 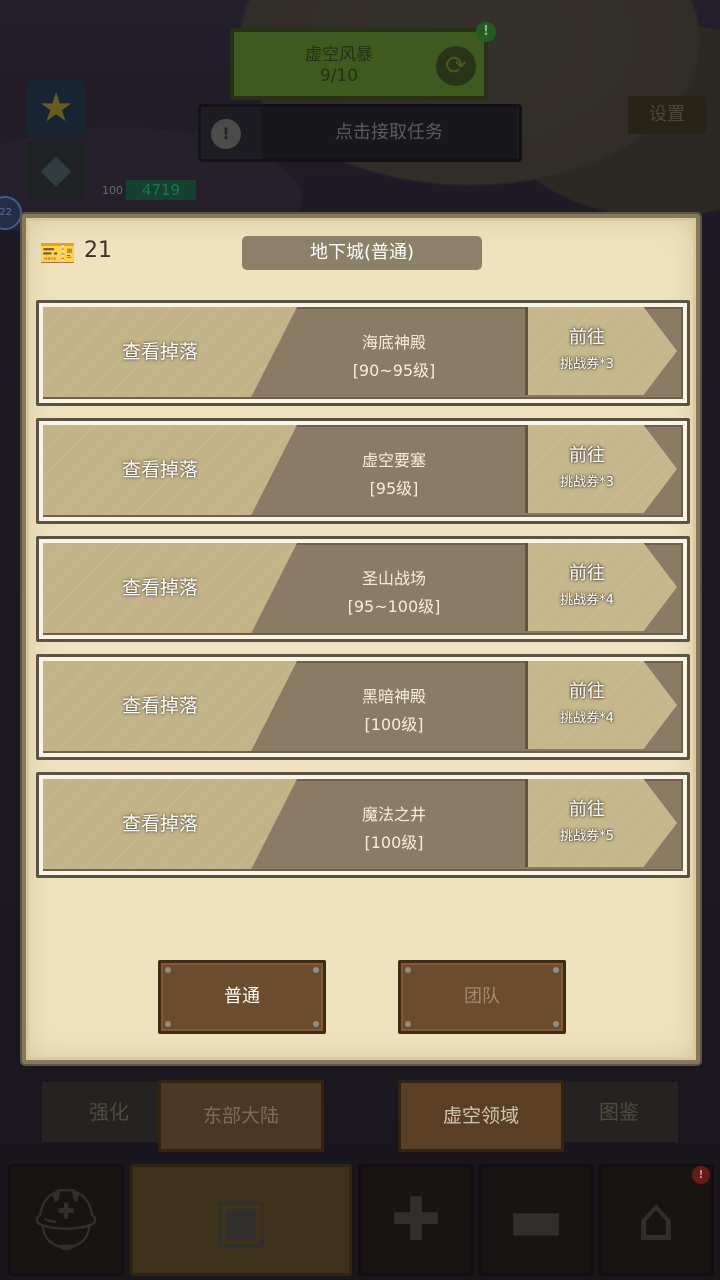 I want to click on dungeon-name: 魔法之井, so click(x=393, y=814).